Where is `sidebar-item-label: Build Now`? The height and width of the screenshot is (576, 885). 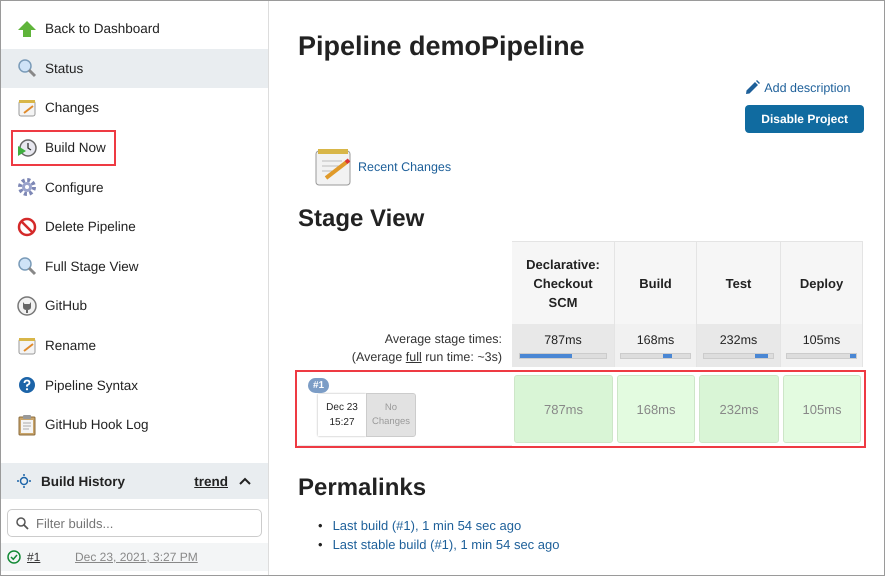
sidebar-item-label: Build Now is located at coordinates (75, 148).